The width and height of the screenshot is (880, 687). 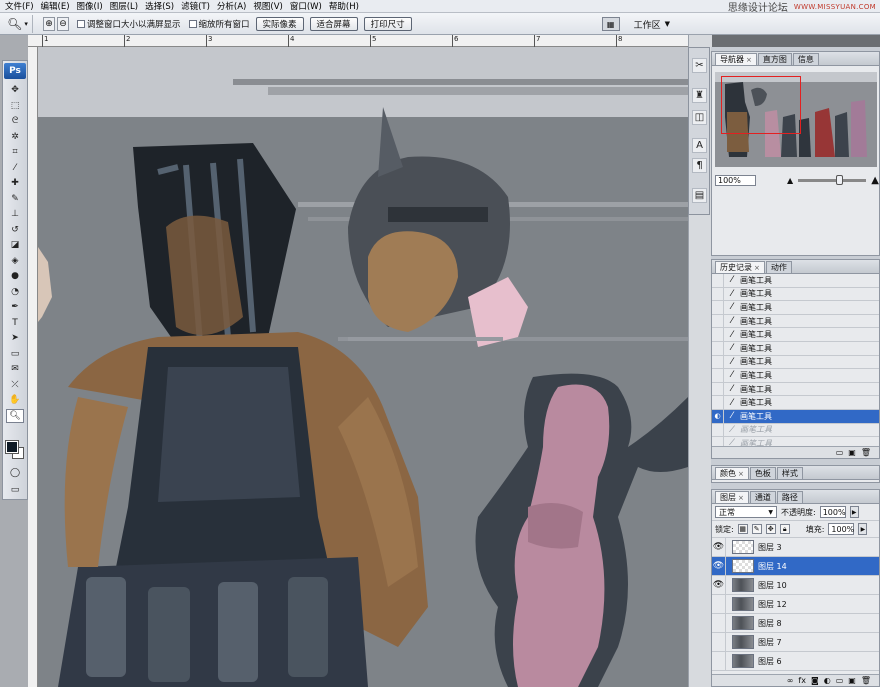 What do you see at coordinates (841, 529) in the screenshot?
I see `fill-field: 100%` at bounding box center [841, 529].